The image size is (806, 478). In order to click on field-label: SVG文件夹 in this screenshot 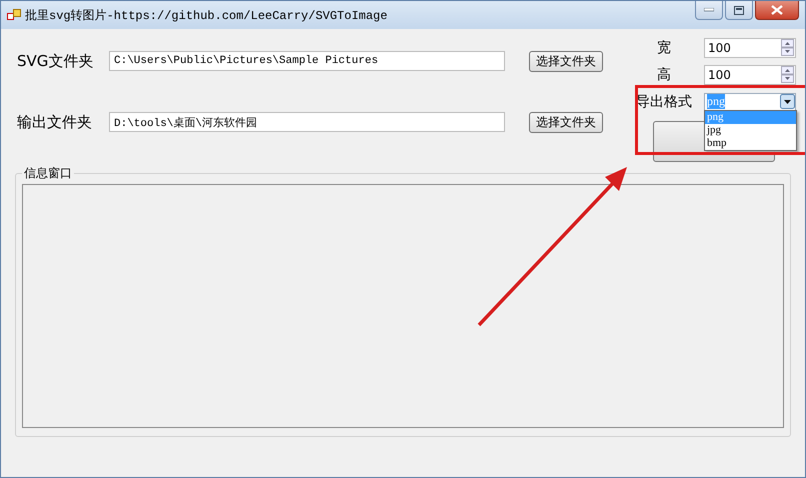, I will do `click(55, 61)`.